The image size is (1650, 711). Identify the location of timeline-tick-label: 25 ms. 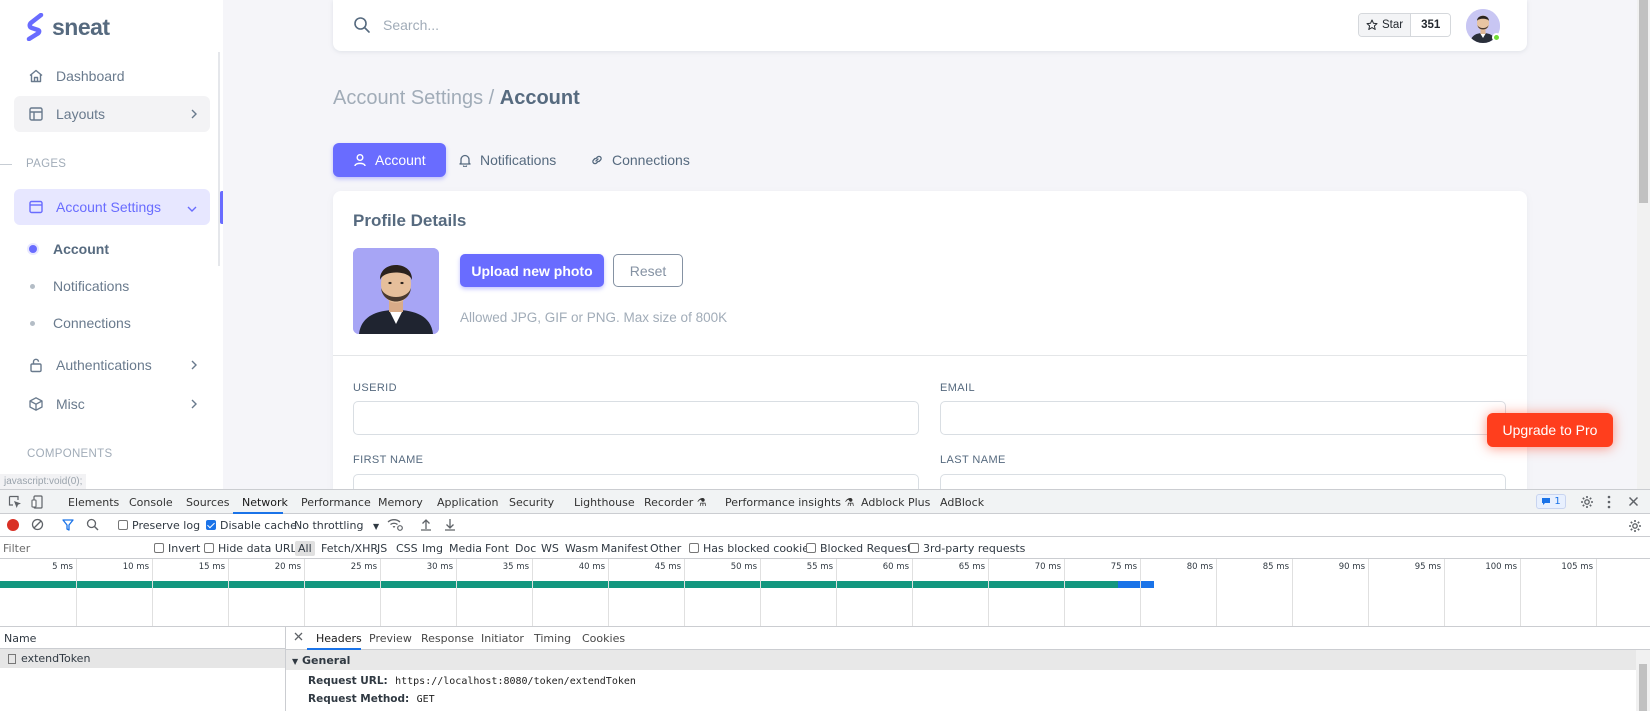
(363, 567).